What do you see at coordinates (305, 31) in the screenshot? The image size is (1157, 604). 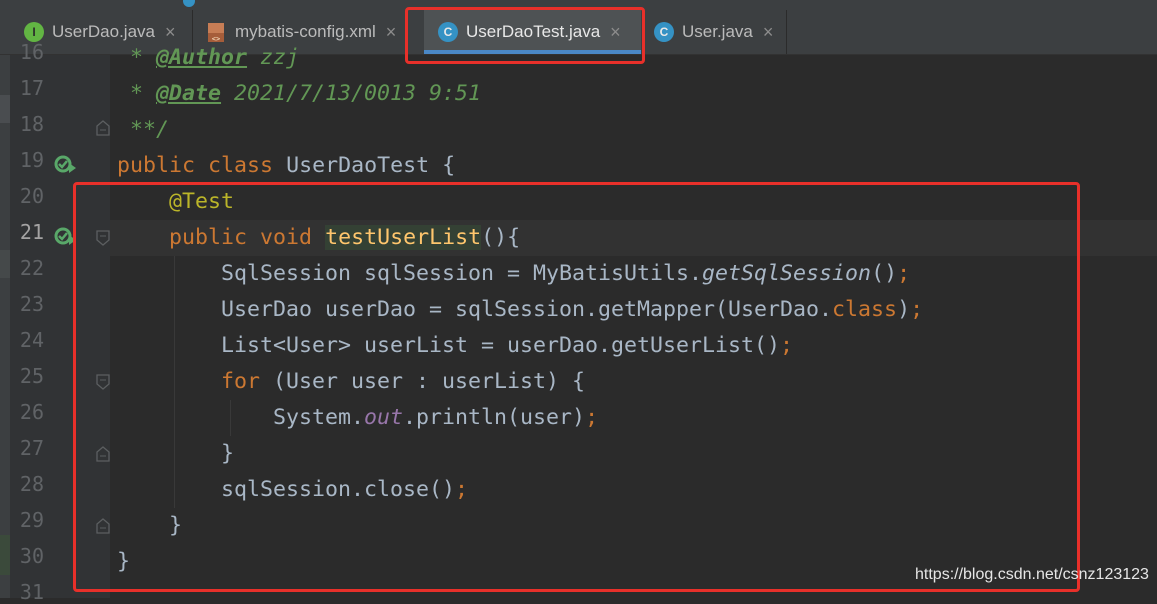 I see `tab-label: mybatis-config.xml` at bounding box center [305, 31].